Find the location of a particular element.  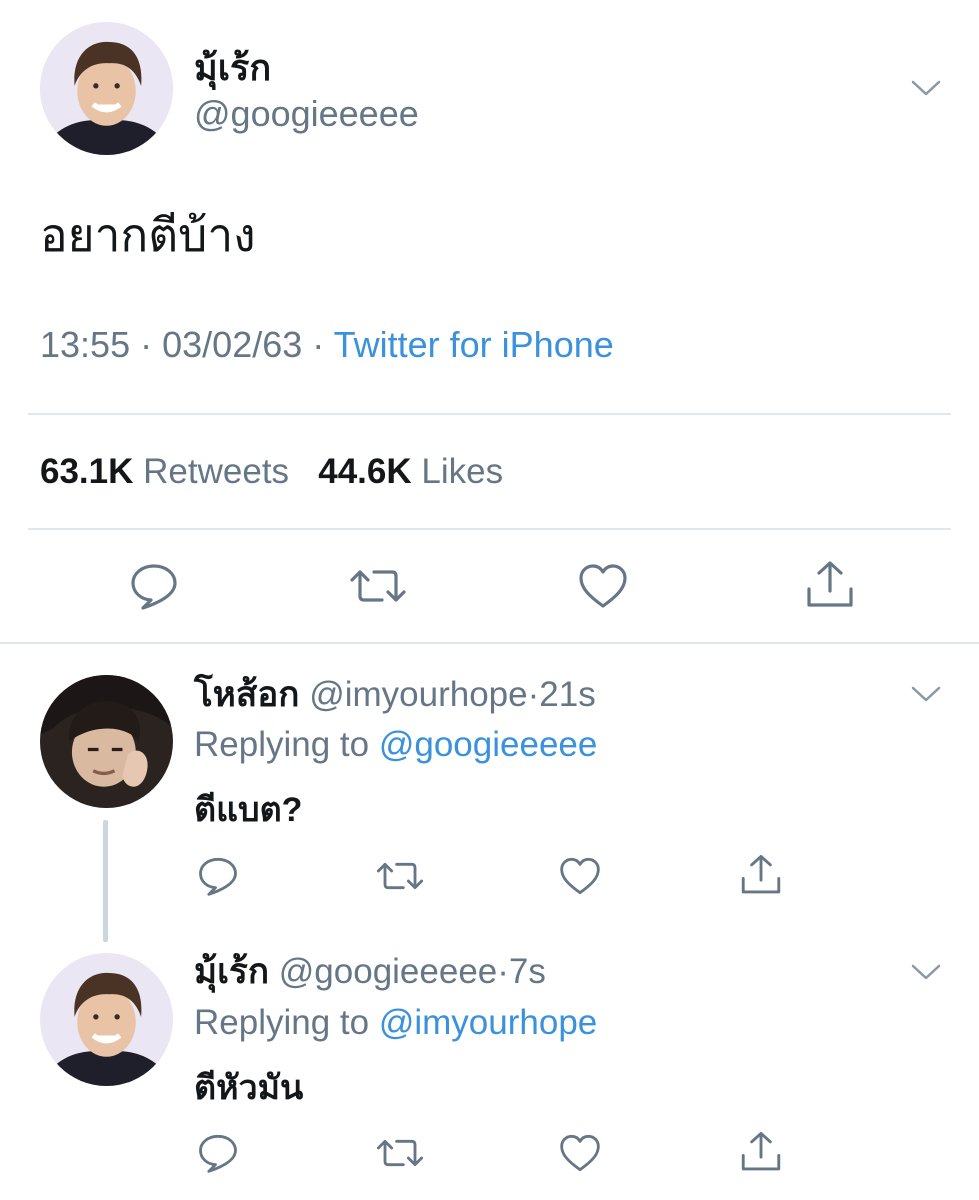

retweets-label: Retweets is located at coordinates (216, 471).